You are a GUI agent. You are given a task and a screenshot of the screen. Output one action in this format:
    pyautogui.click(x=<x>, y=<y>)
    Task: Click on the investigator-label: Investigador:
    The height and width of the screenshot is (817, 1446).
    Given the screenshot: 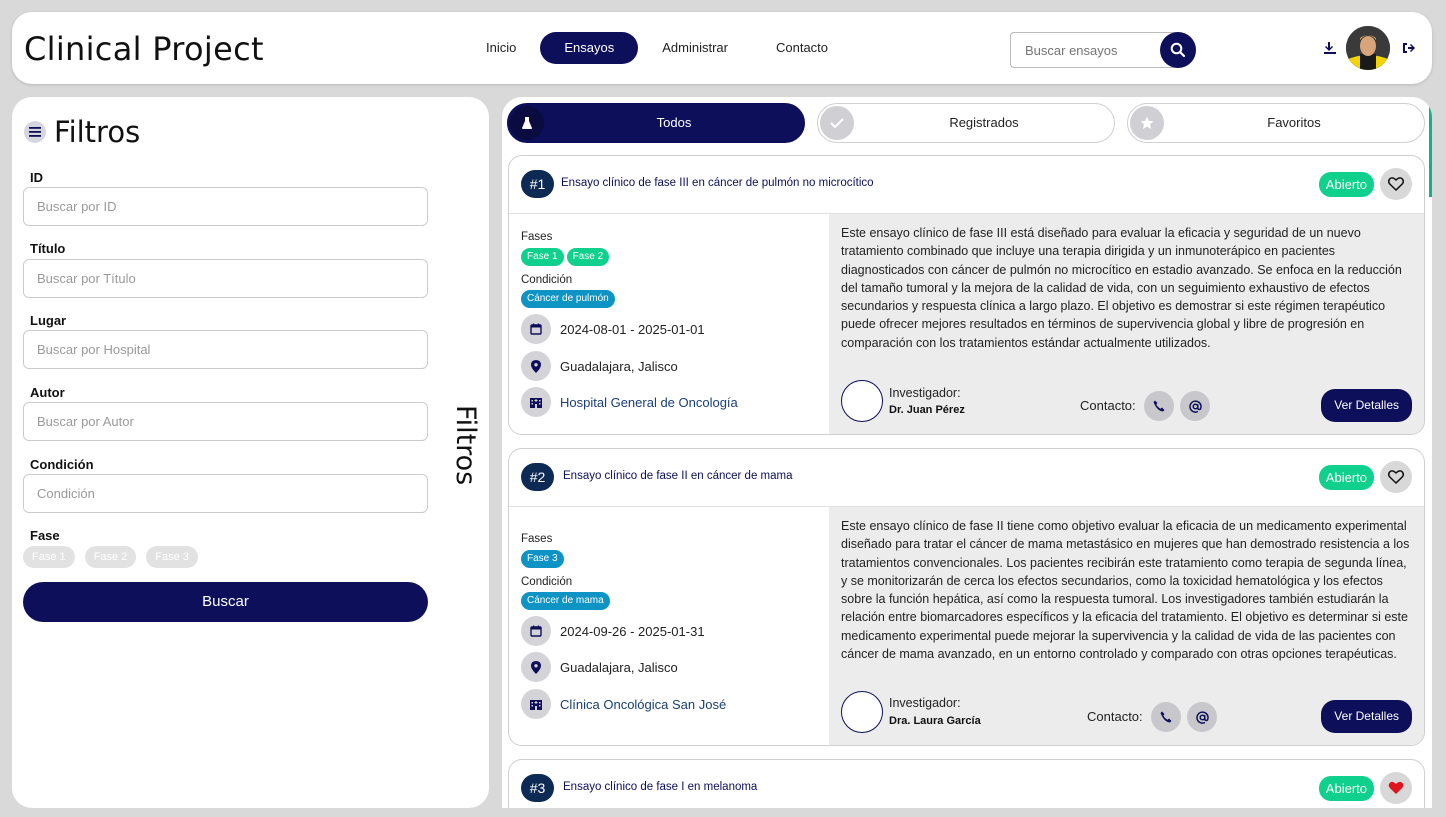 What is the action you would take?
    pyautogui.click(x=925, y=393)
    